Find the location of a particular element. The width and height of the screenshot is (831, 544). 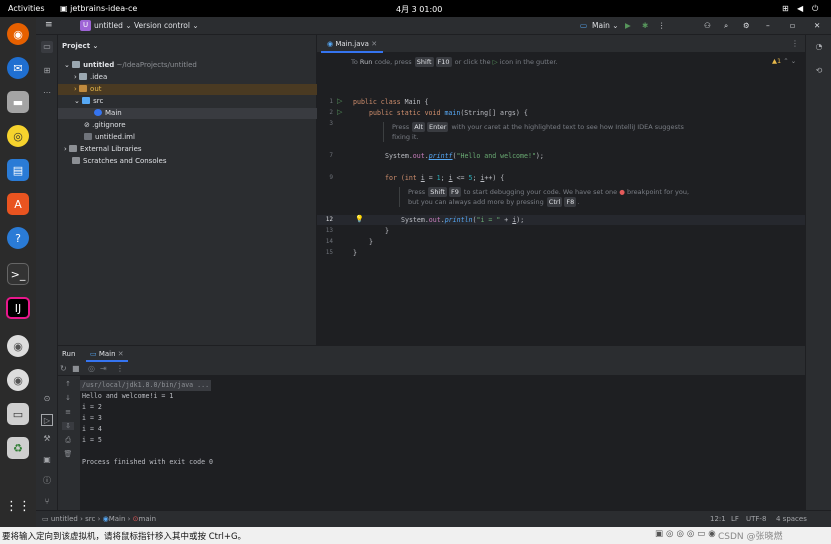

lightbulb-icon: 💡 is located at coordinates (359, 219).